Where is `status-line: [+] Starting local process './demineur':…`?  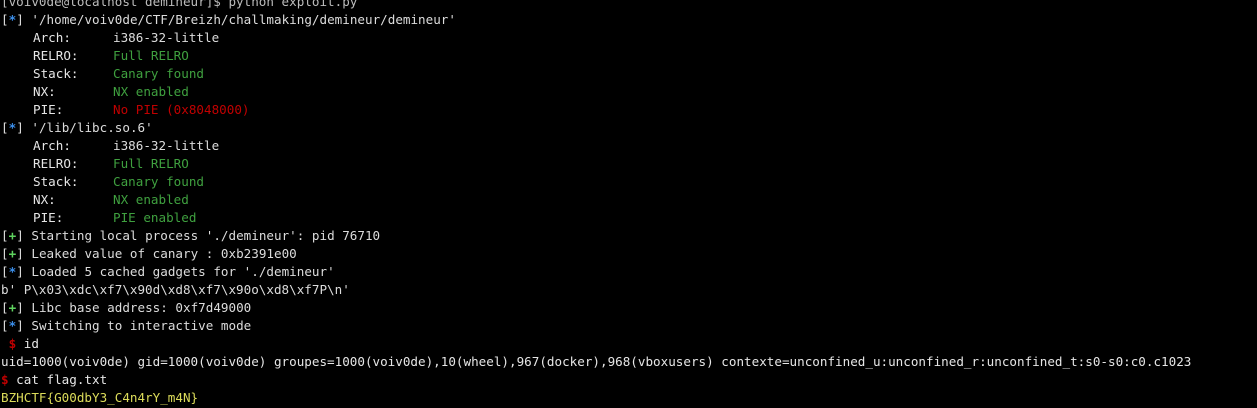 status-line: [+] Starting local process './demineur':… is located at coordinates (629, 236).